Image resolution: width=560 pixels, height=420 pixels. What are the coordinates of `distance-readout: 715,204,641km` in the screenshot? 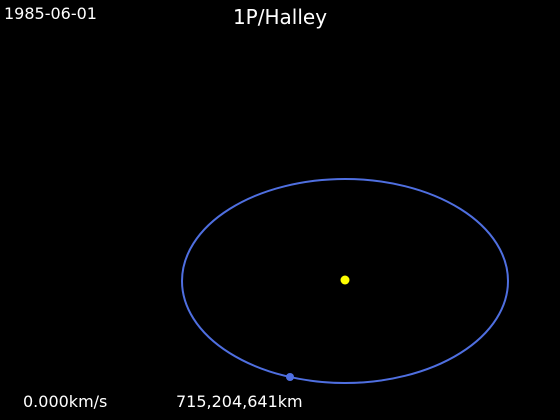 It's located at (239, 401).